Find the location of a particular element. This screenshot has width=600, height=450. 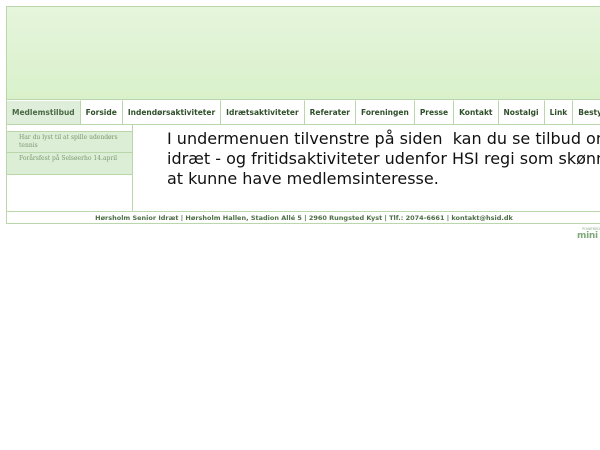

nav-item-kontakt: Kontakt is located at coordinates (476, 112).